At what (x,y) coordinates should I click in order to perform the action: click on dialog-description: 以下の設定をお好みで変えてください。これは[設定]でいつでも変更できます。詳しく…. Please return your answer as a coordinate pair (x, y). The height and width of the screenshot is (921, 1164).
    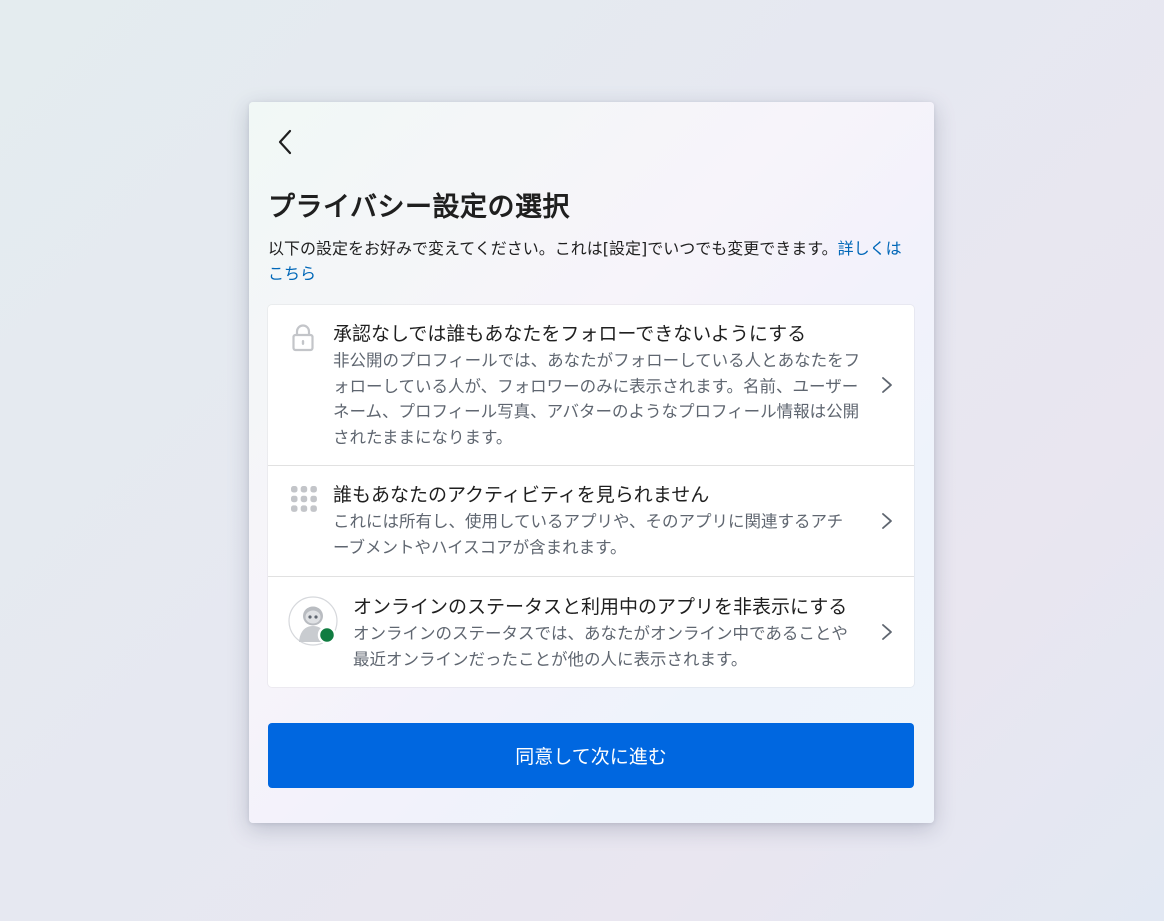
    Looking at the image, I should click on (588, 261).